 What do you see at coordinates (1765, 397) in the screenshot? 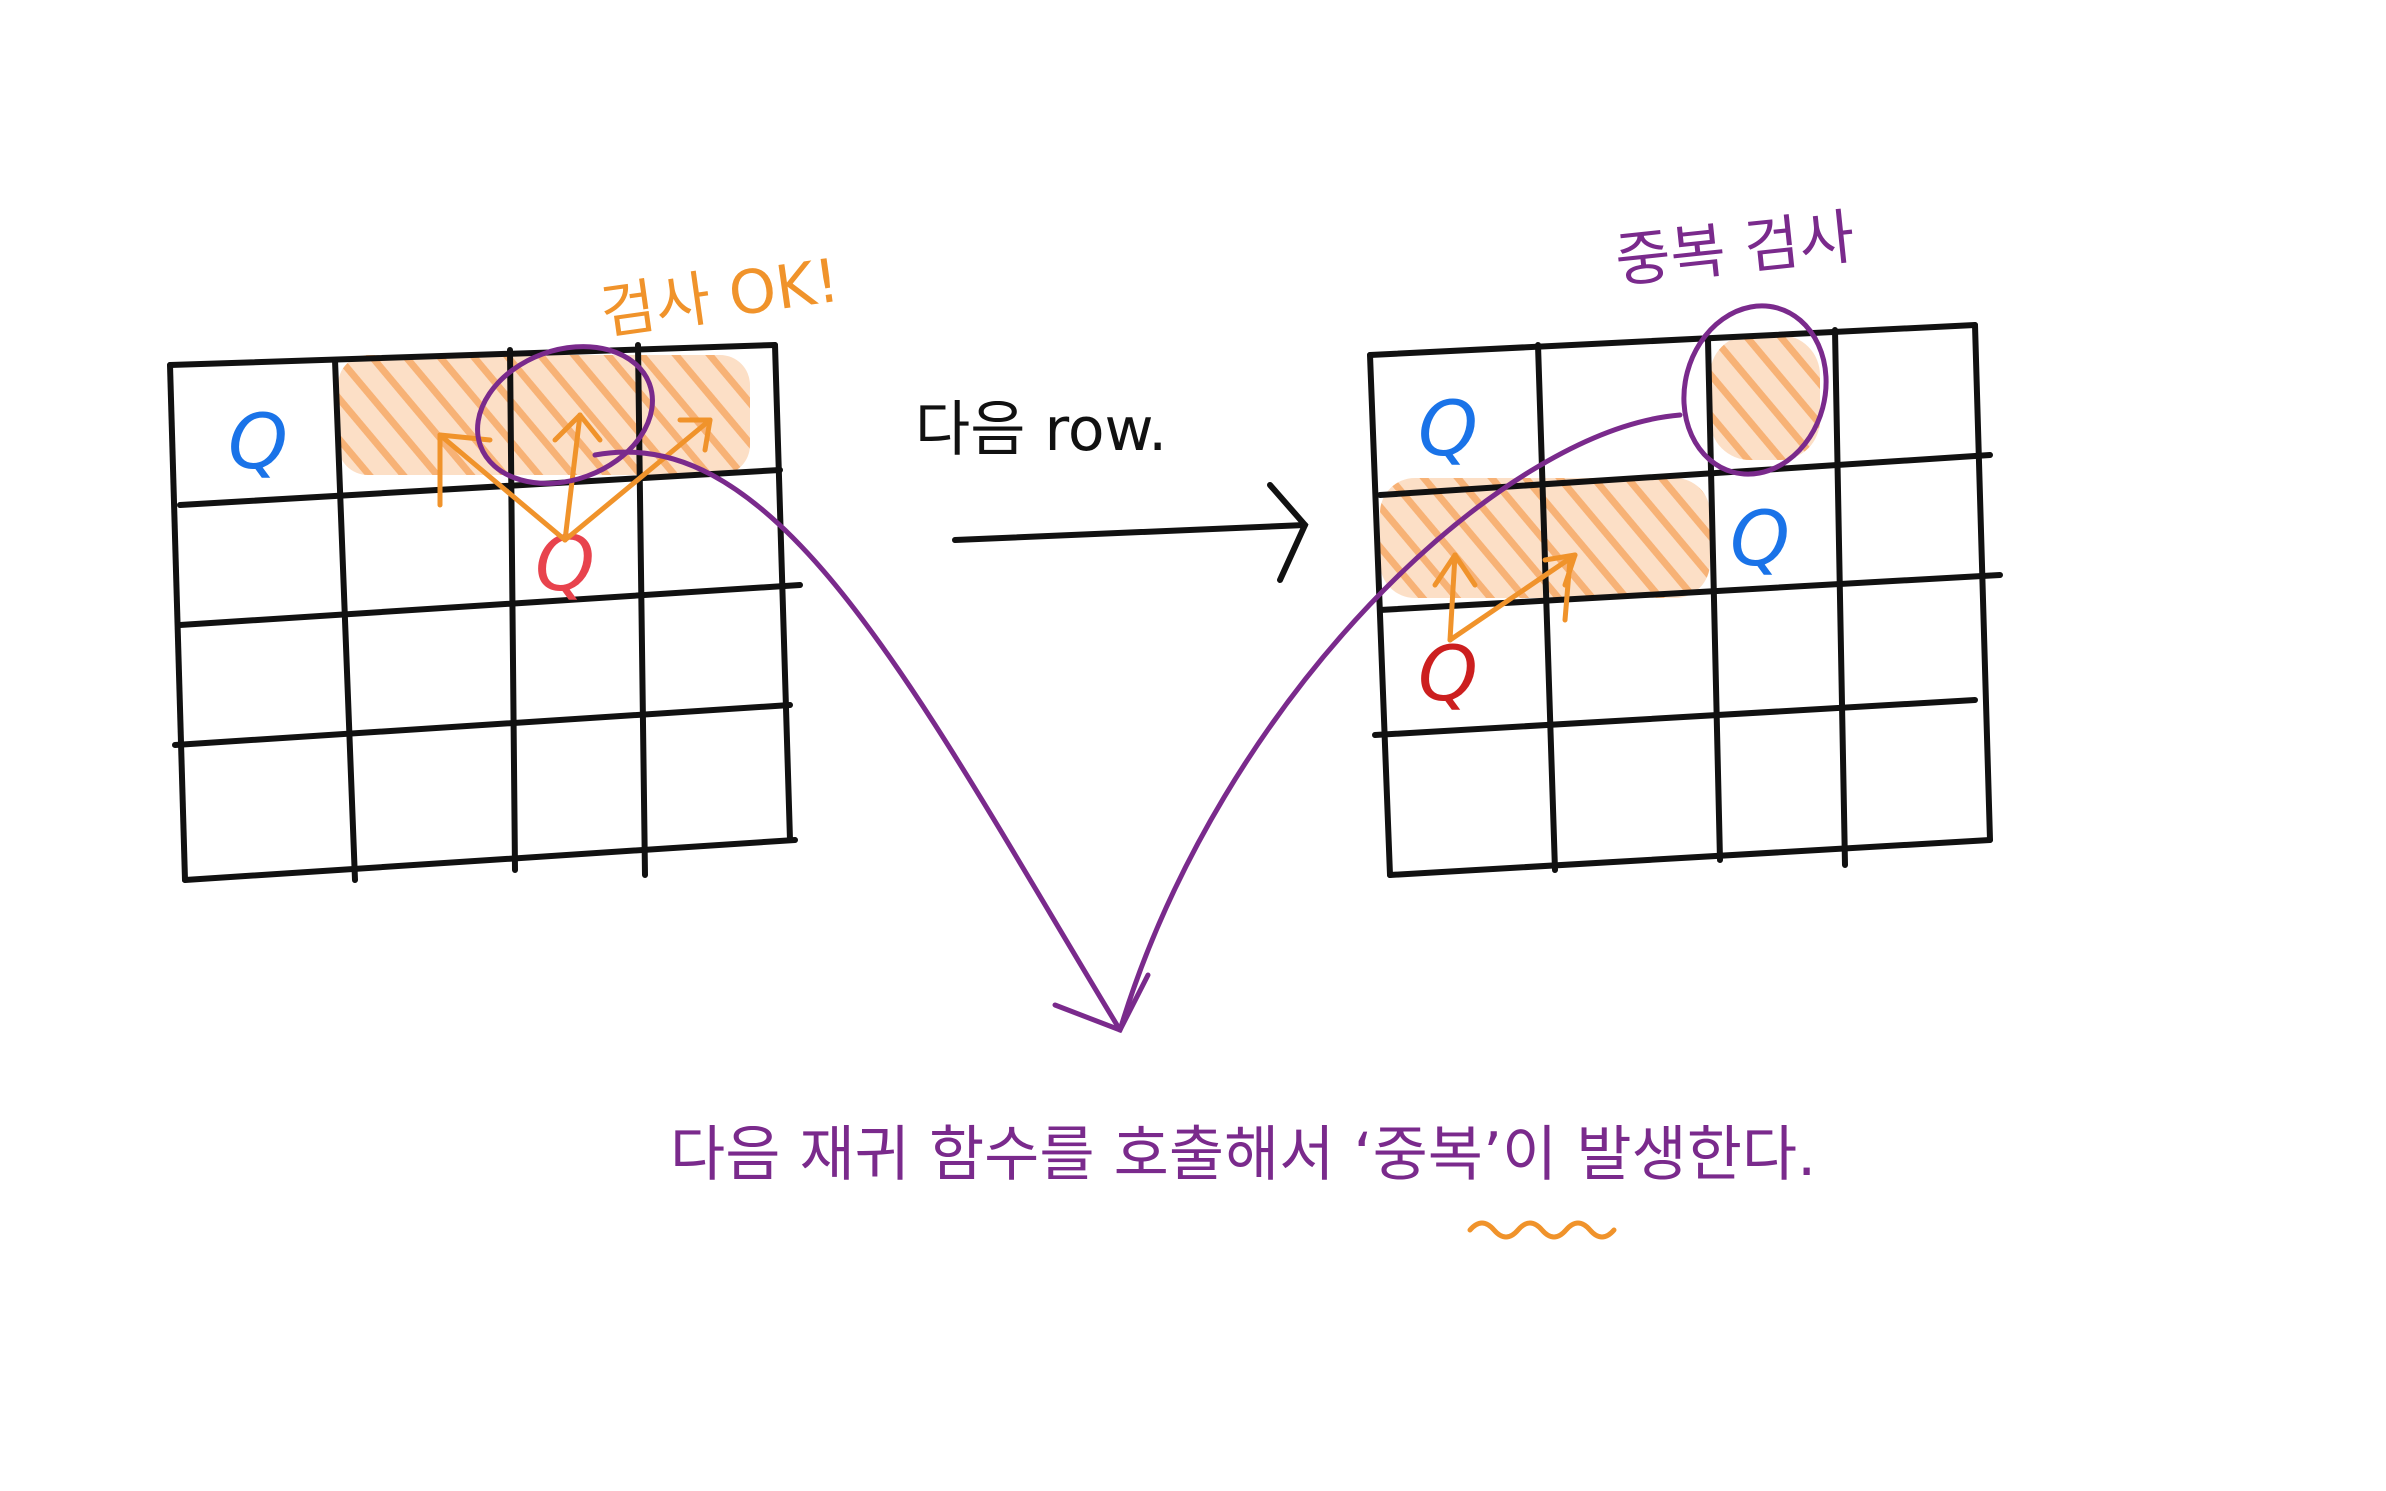
I see `right-board-top-highlight` at bounding box center [1765, 397].